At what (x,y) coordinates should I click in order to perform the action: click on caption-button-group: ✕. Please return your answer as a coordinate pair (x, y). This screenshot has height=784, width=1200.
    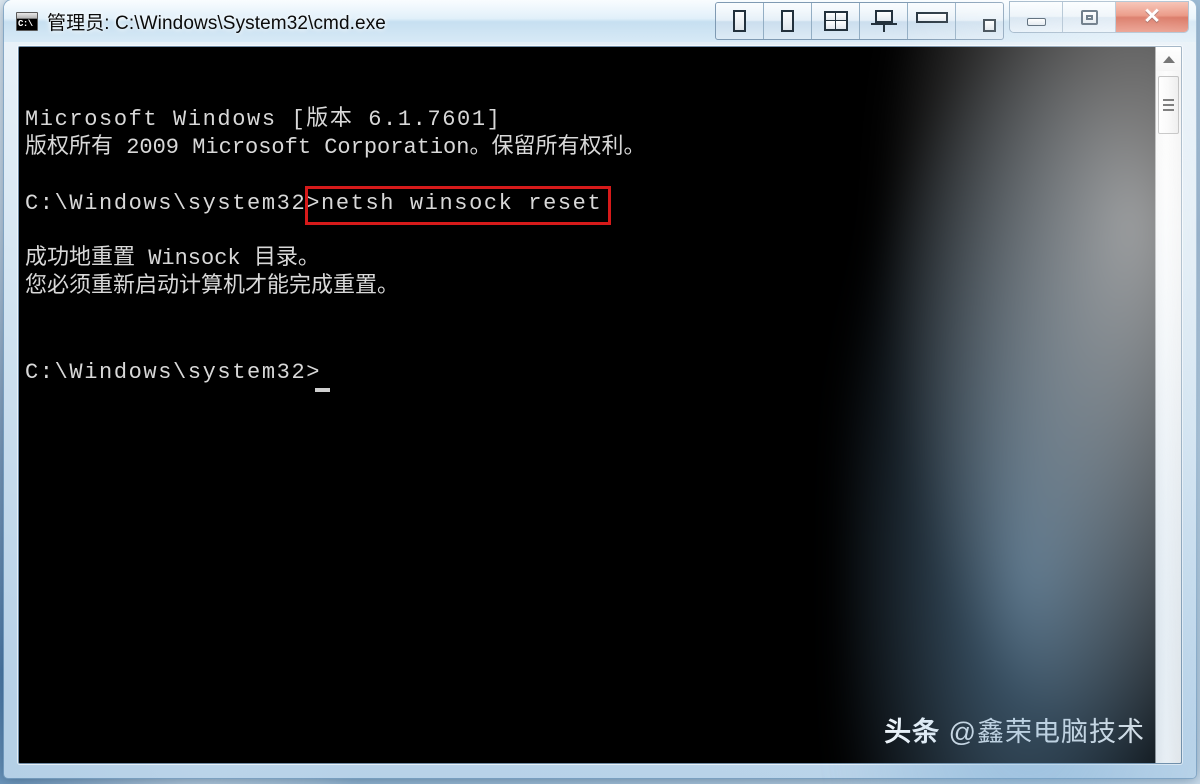
    Looking at the image, I should click on (1099, 17).